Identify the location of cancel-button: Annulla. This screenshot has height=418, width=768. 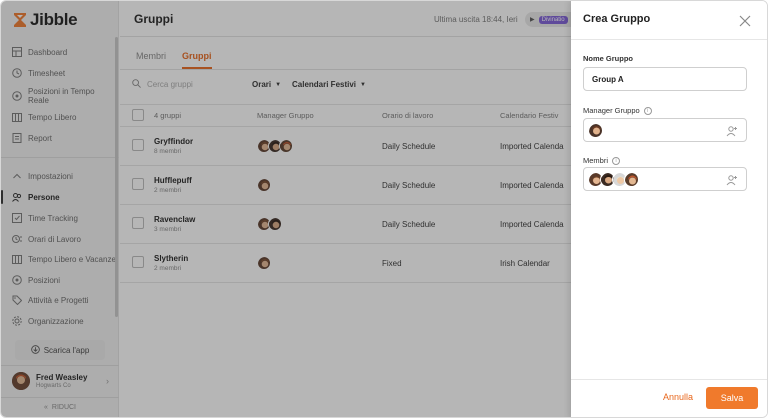
(678, 397).